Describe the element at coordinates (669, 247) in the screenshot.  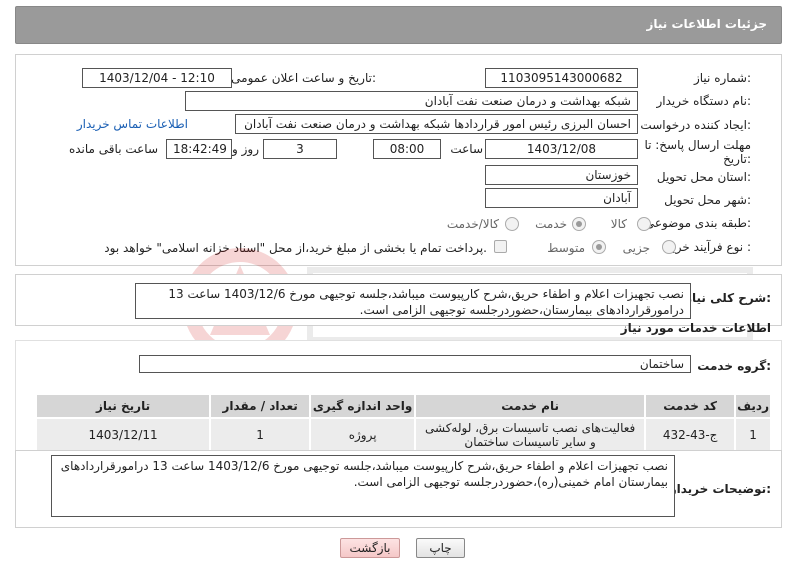
I see `process-radio-minor` at that location.